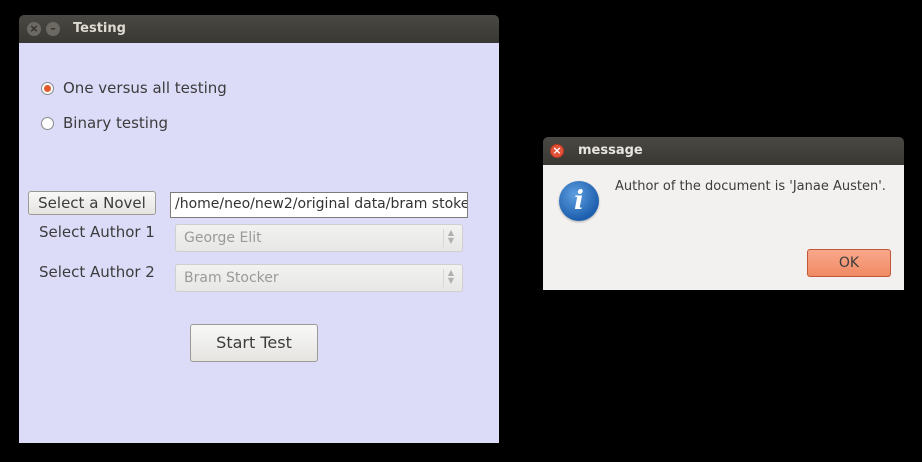  What do you see at coordinates (223, 238) in the screenshot?
I see `author1-value: George Elit` at bounding box center [223, 238].